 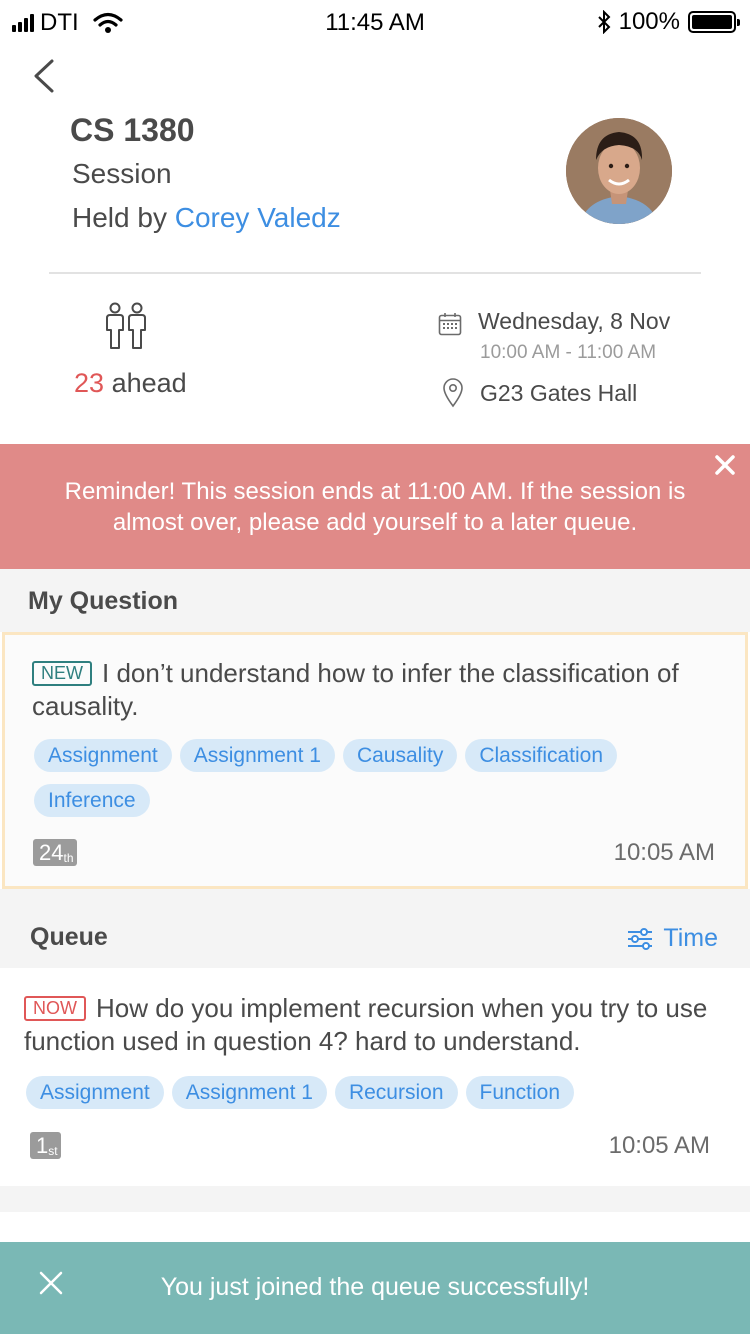 I want to click on tag: Causality, so click(x=400, y=755).